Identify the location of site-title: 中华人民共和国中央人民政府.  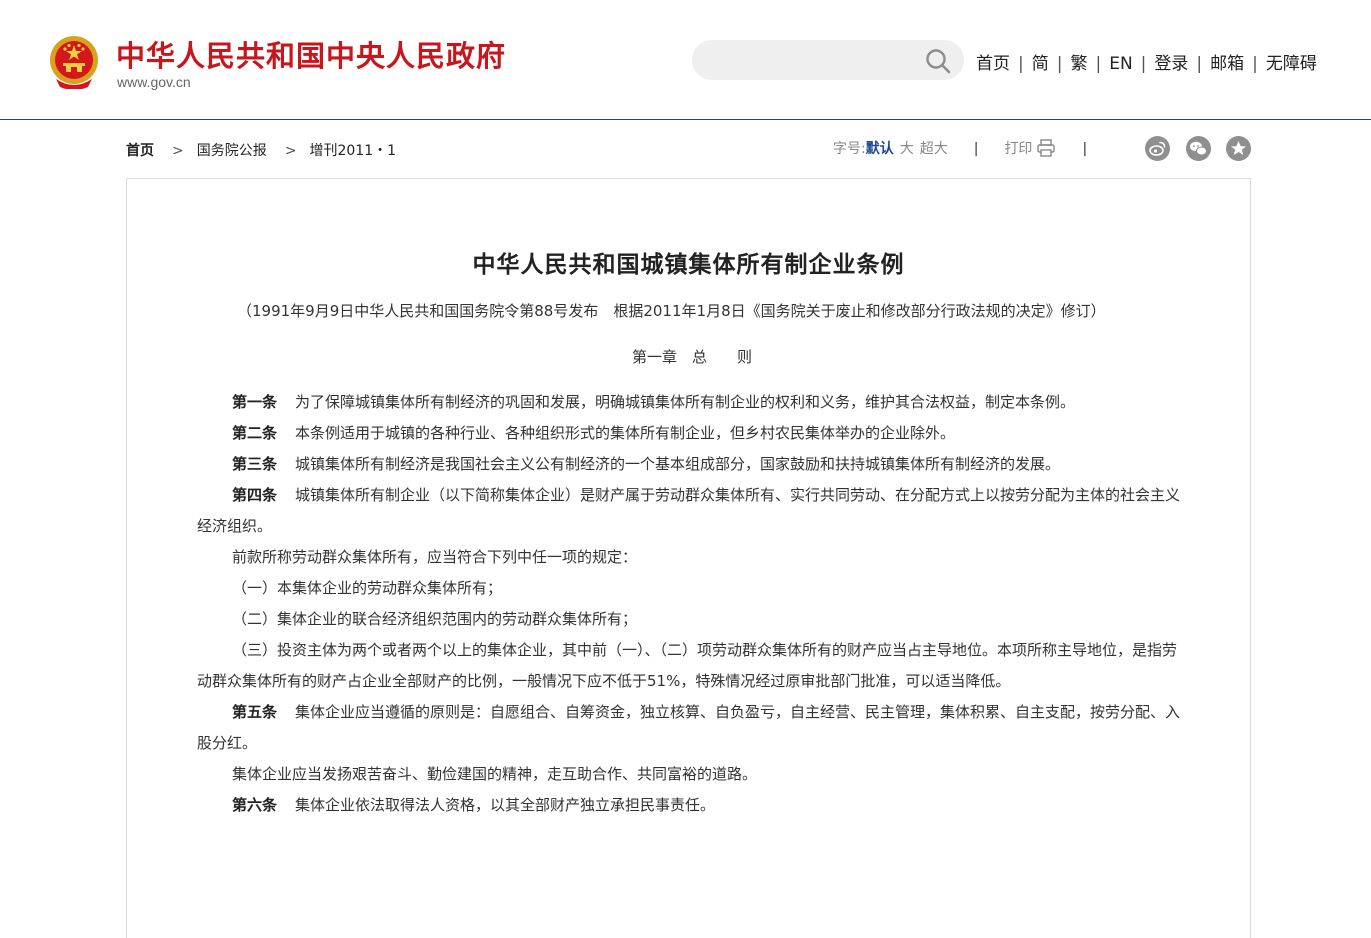
(311, 54).